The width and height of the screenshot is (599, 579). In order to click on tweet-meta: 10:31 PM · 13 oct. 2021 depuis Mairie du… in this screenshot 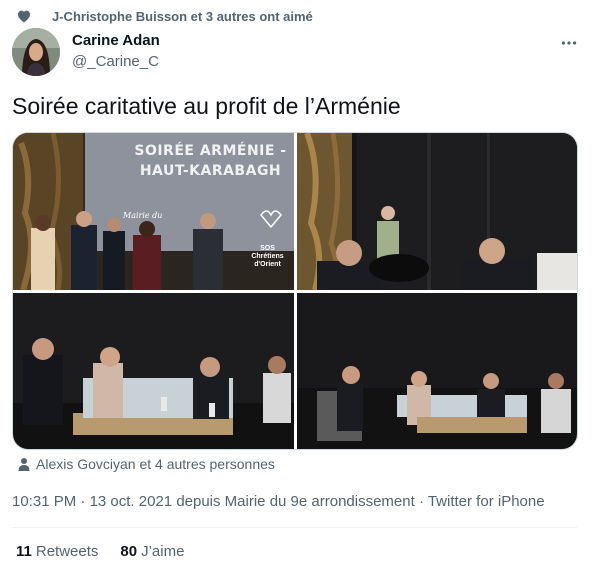, I will do `click(278, 502)`.